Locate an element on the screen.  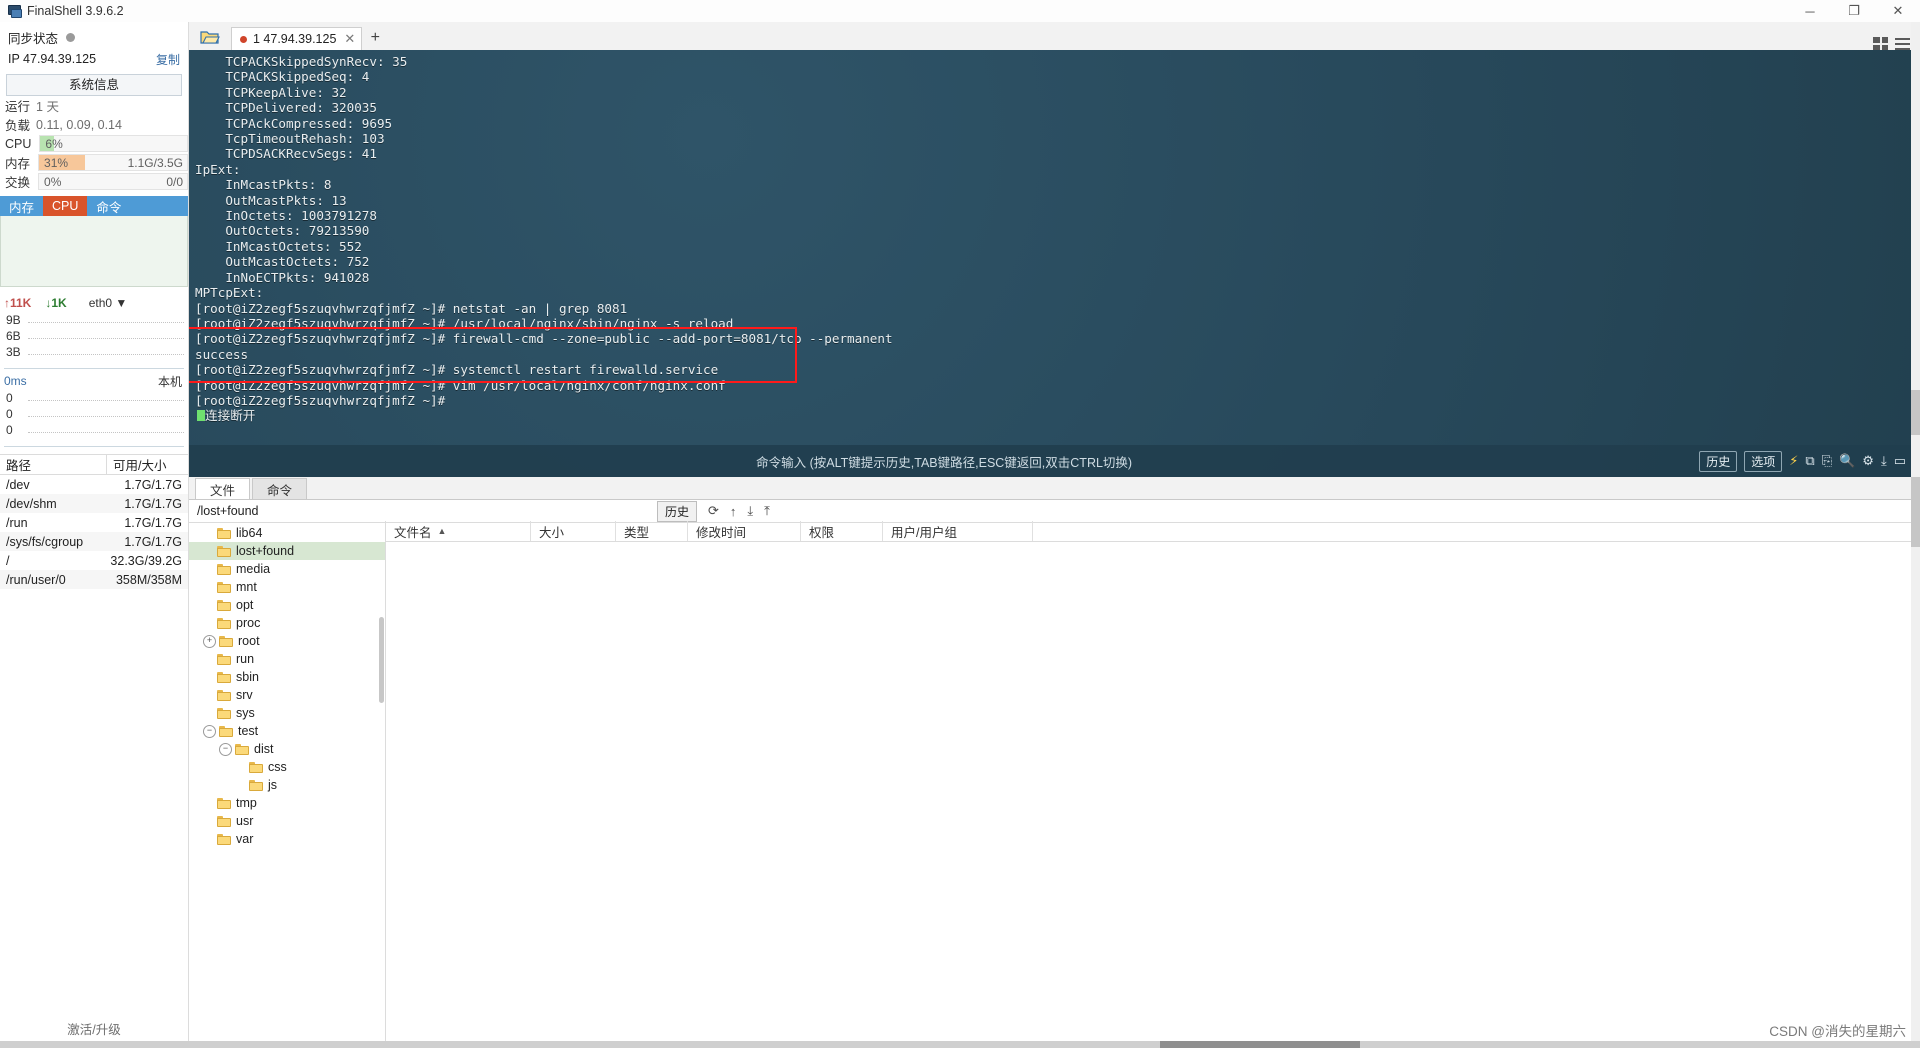
copy-link: 复制 is located at coordinates (168, 59).